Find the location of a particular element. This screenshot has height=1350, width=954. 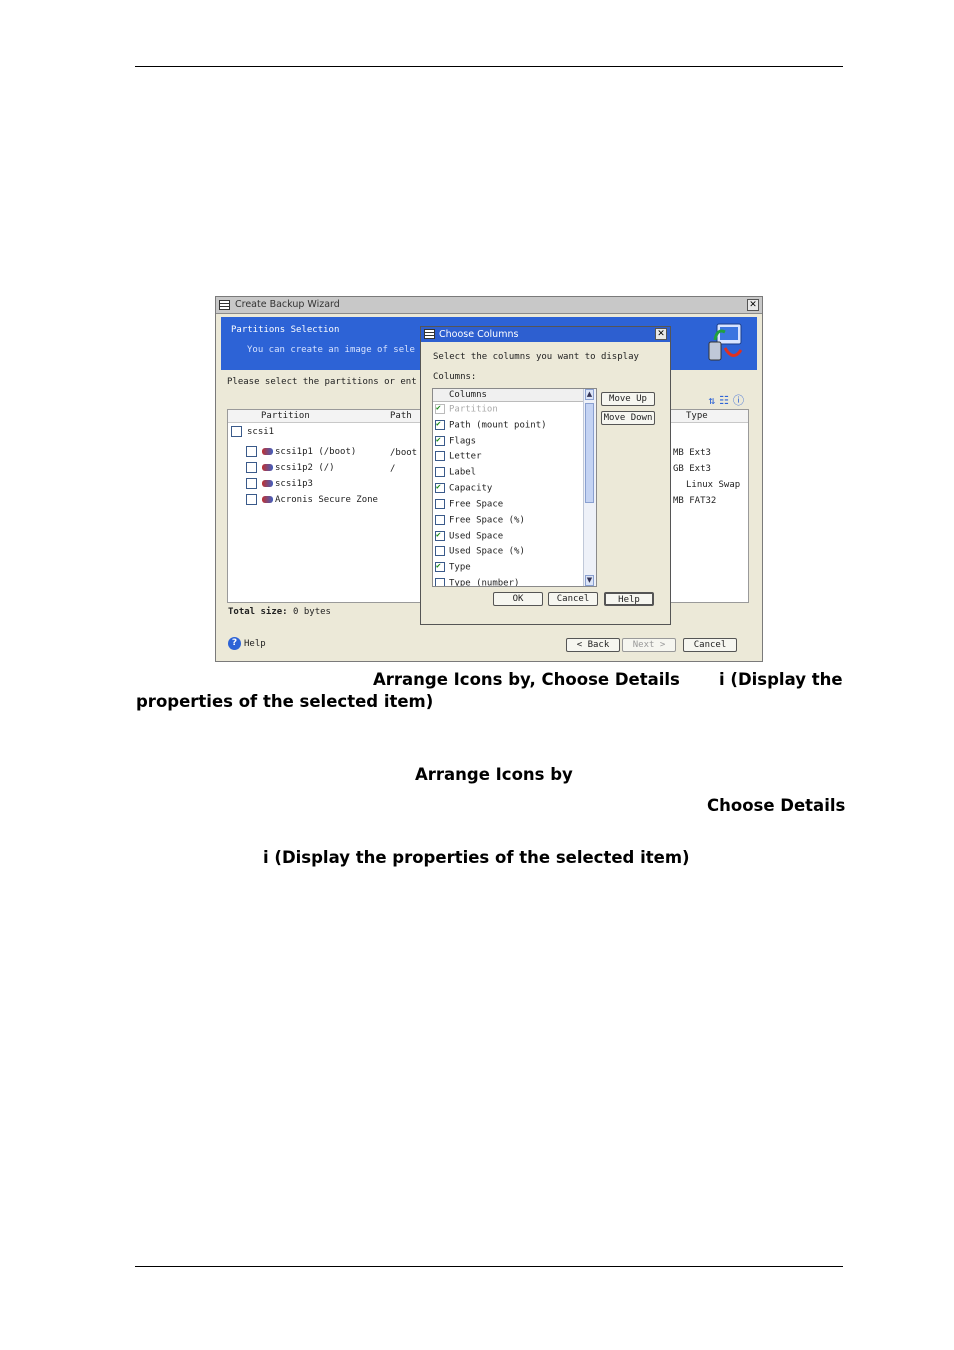

list-item: scsi1p3 is located at coordinates (279, 485).